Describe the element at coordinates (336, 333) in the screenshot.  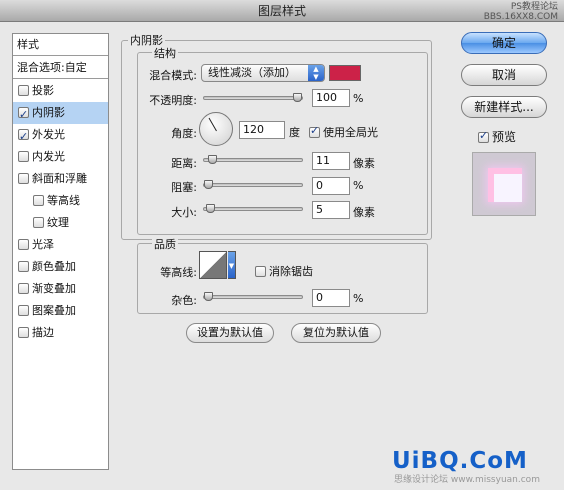
I see `reset-default-button: 复位为默认值` at that location.